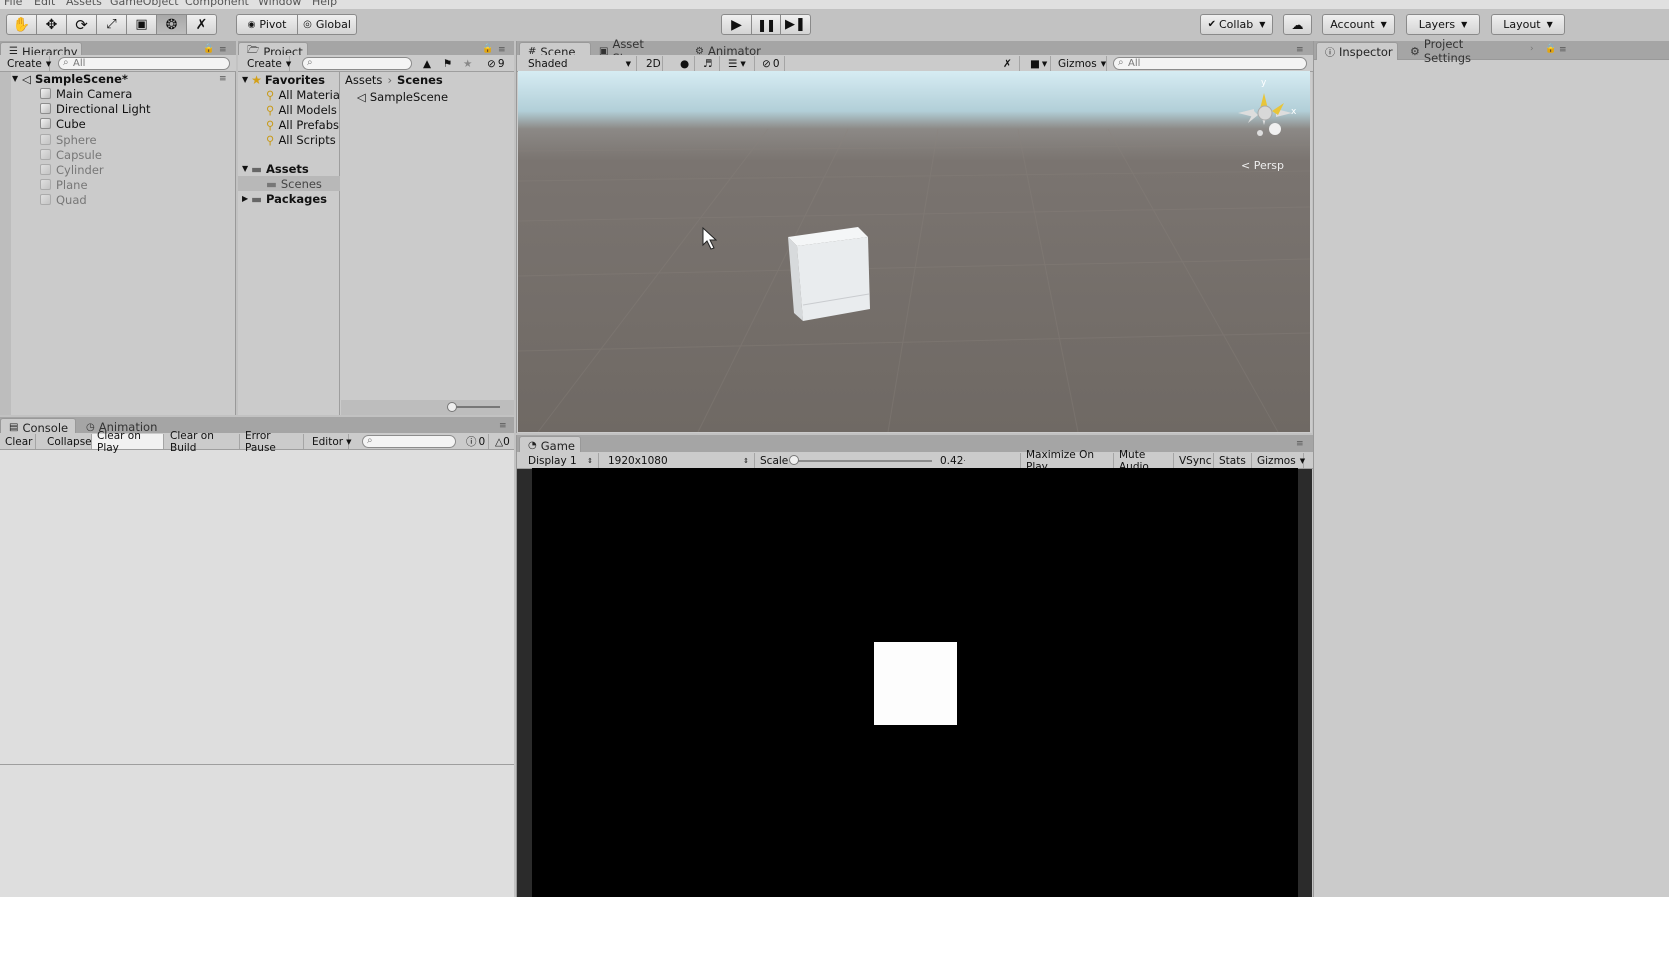 The image size is (1669, 955). I want to click on account-dropdown: Account ▼, so click(1358, 24).